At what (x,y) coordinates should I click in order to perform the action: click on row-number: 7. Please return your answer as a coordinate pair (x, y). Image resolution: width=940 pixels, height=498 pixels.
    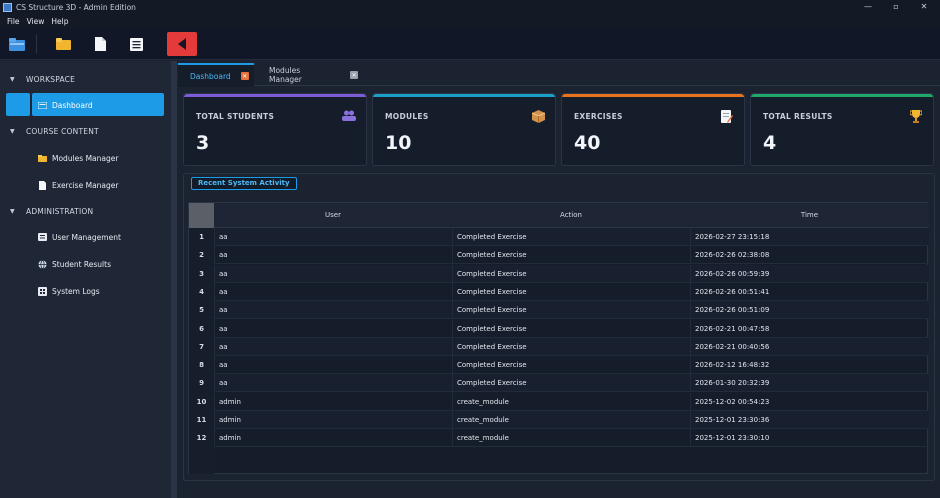
    Looking at the image, I should click on (201, 346).